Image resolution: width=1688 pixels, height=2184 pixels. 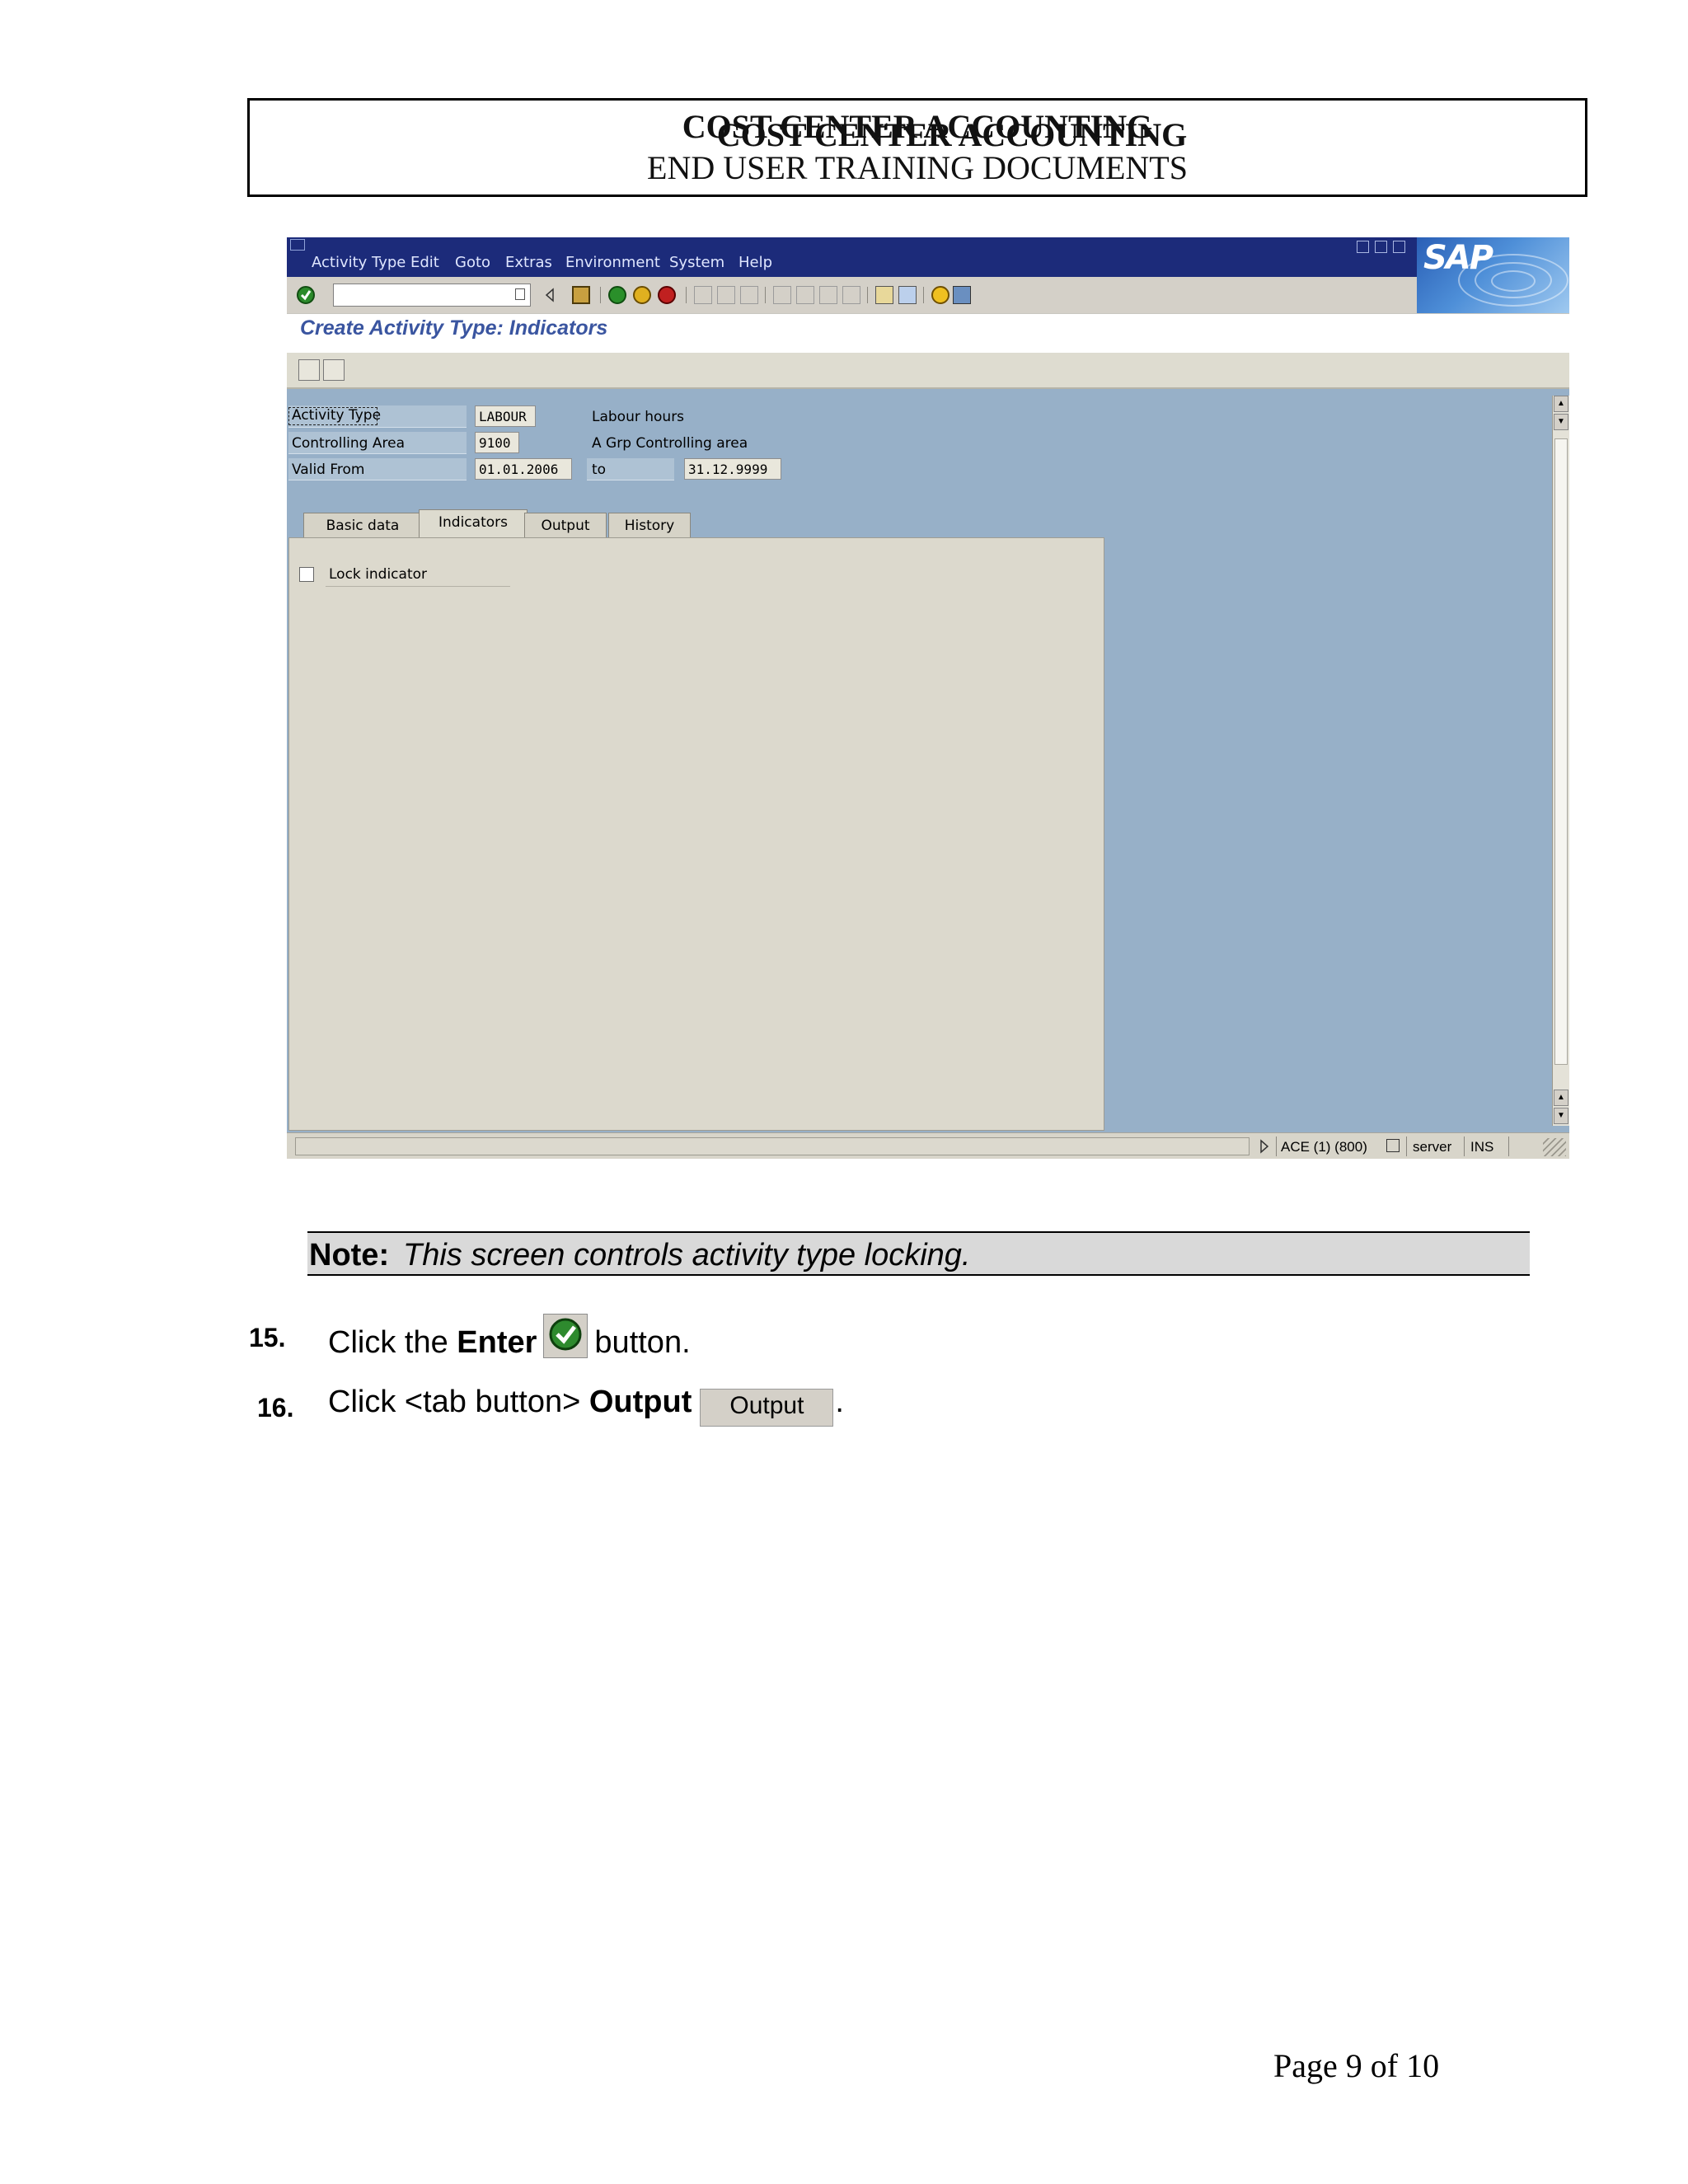 I want to click on menu-extras: Extras, so click(x=528, y=262).